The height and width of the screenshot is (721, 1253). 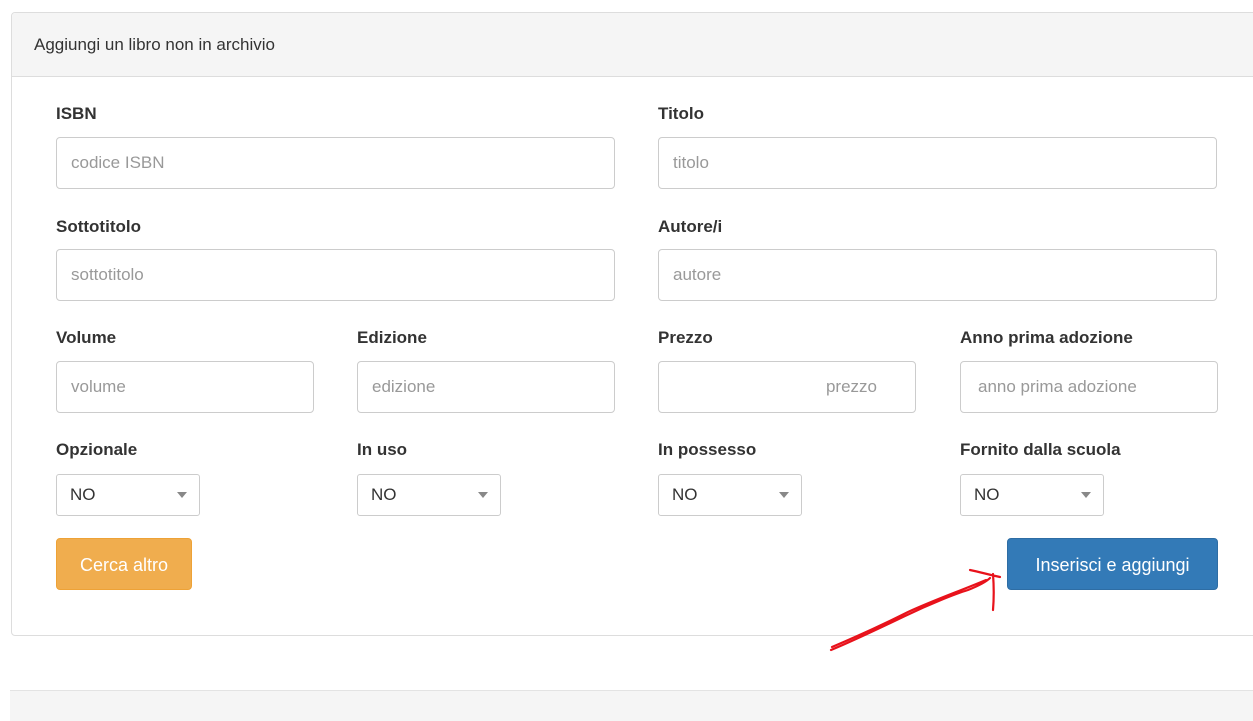 What do you see at coordinates (685, 337) in the screenshot?
I see `prezzo-label: Prezzo` at bounding box center [685, 337].